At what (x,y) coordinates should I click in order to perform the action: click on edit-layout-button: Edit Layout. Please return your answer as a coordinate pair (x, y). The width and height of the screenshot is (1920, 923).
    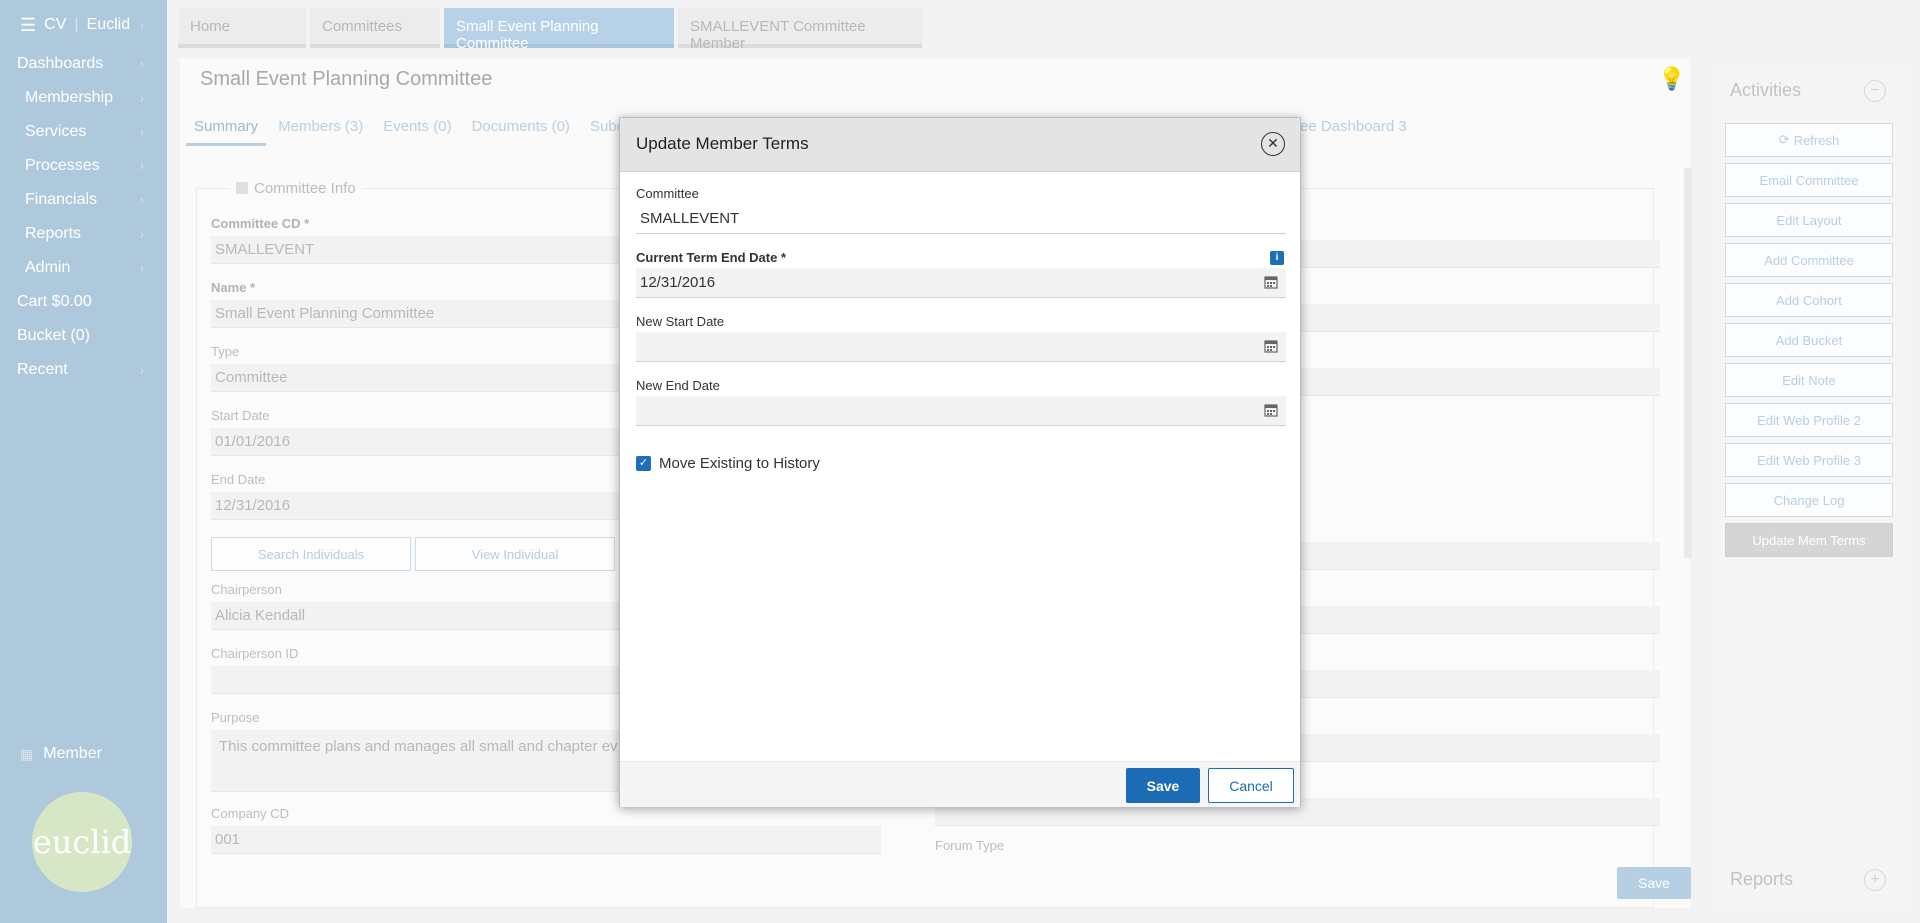
    Looking at the image, I should click on (1809, 220).